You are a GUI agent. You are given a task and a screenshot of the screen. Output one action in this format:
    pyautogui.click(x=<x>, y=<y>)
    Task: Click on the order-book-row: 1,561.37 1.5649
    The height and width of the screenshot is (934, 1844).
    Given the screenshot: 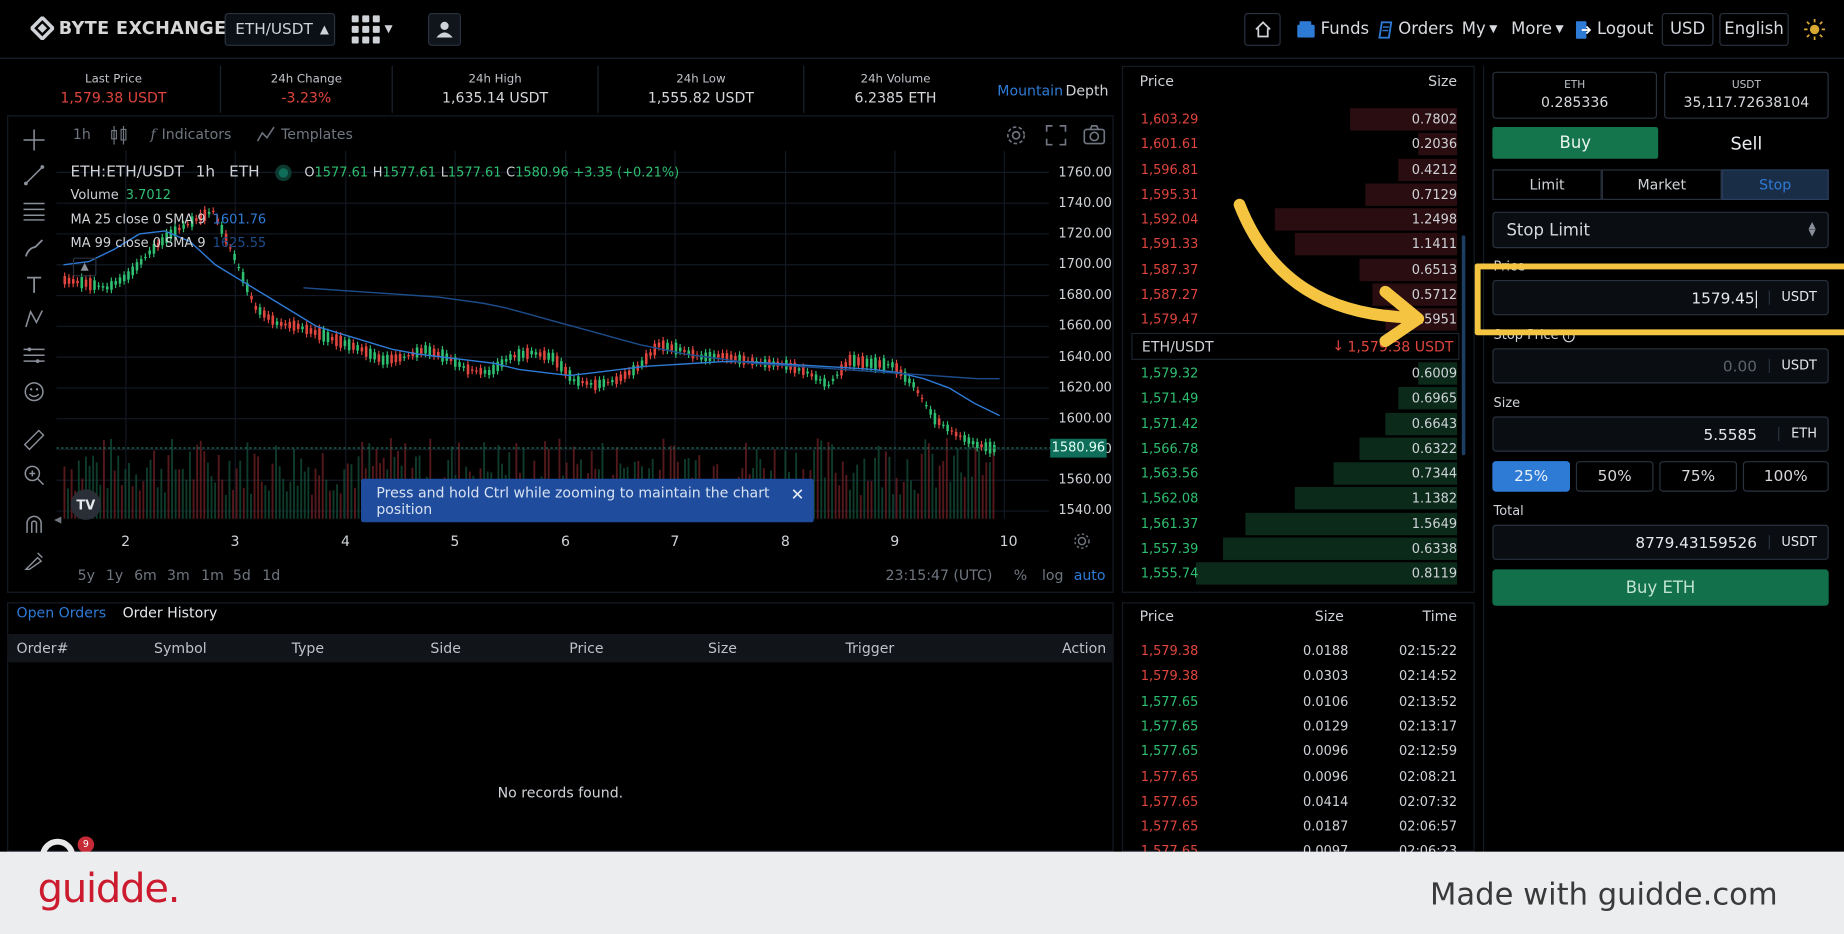 What is the action you would take?
    pyautogui.click(x=1294, y=523)
    